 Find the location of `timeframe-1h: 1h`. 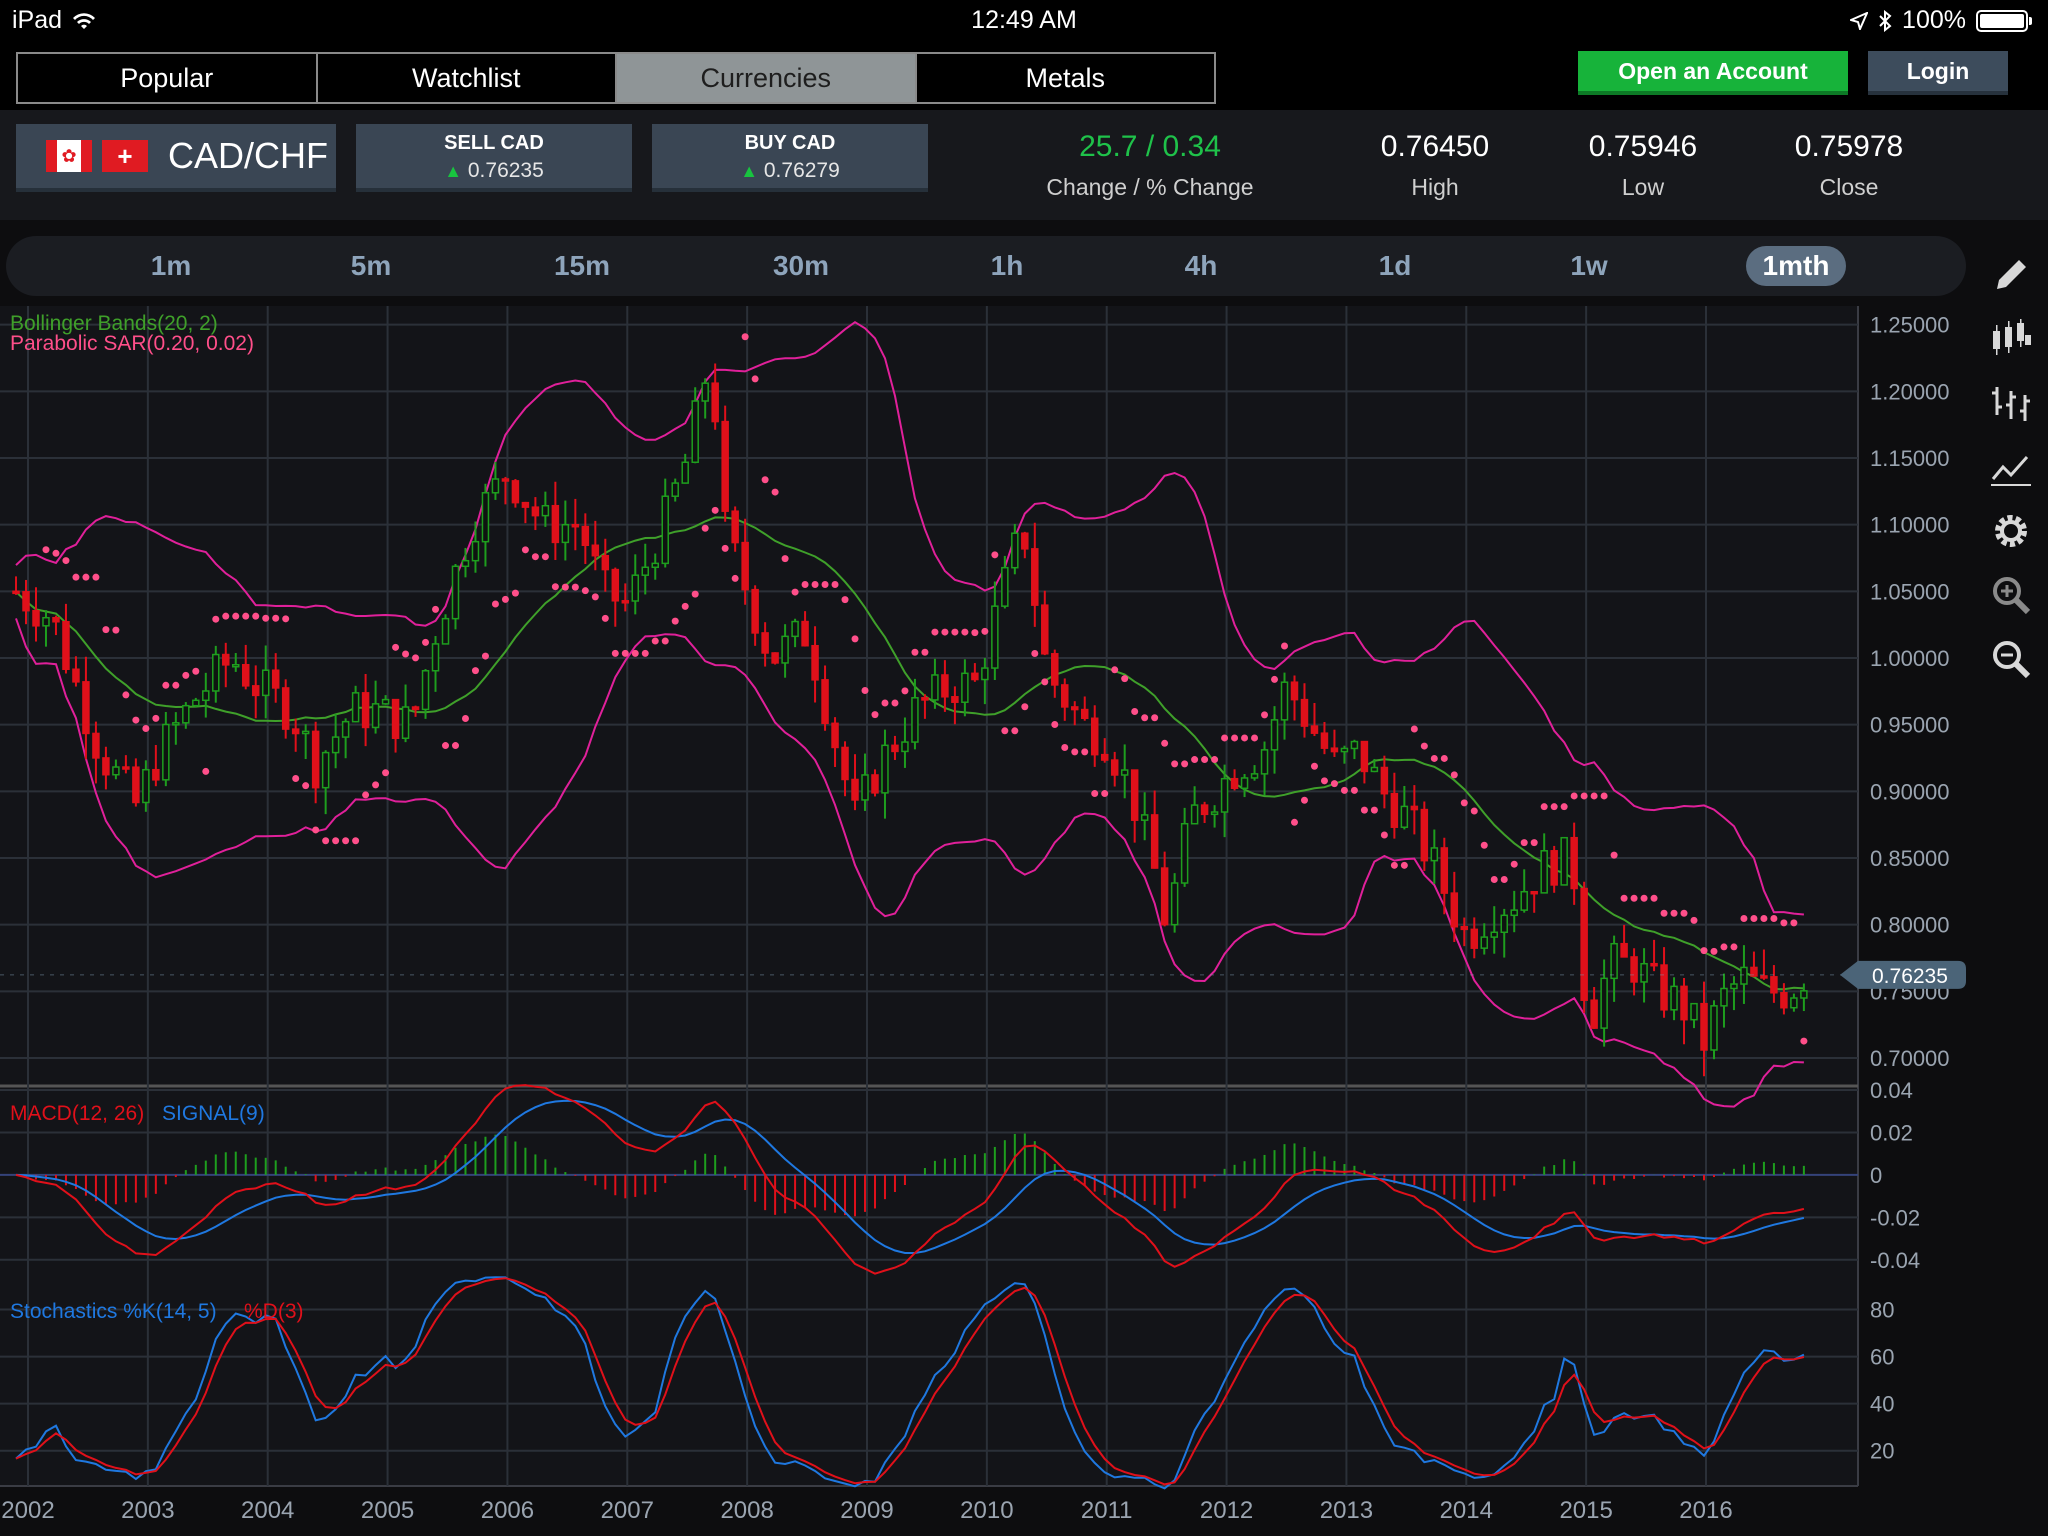

timeframe-1h: 1h is located at coordinates (1007, 266).